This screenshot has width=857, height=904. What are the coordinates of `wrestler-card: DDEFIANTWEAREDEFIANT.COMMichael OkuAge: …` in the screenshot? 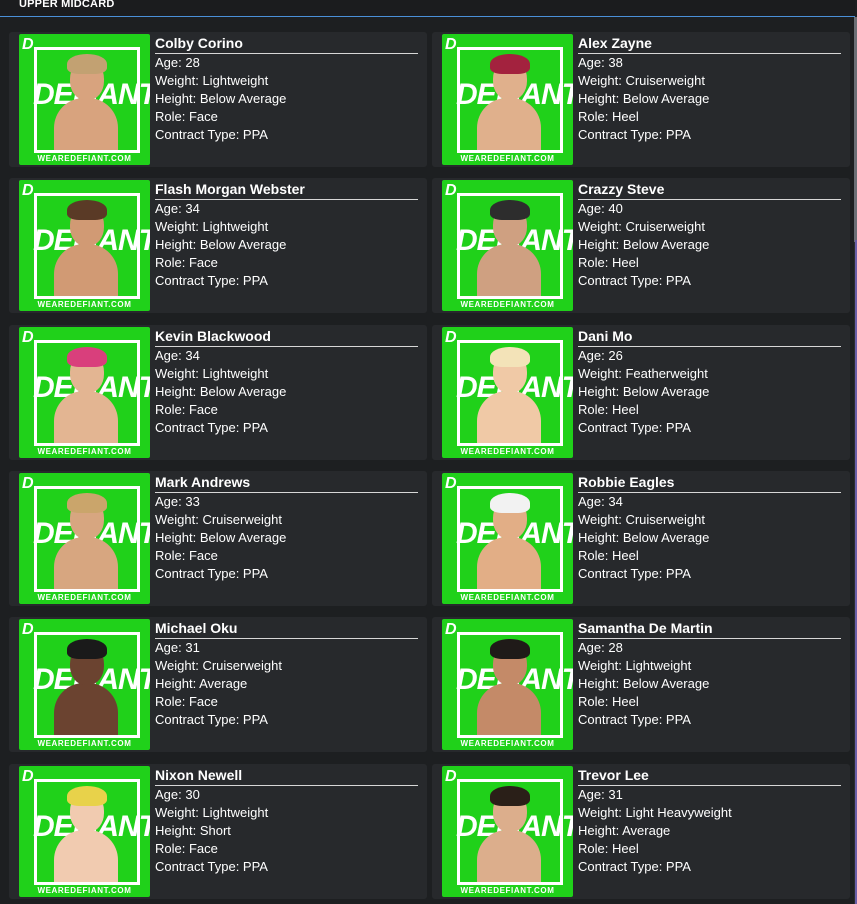 It's located at (218, 684).